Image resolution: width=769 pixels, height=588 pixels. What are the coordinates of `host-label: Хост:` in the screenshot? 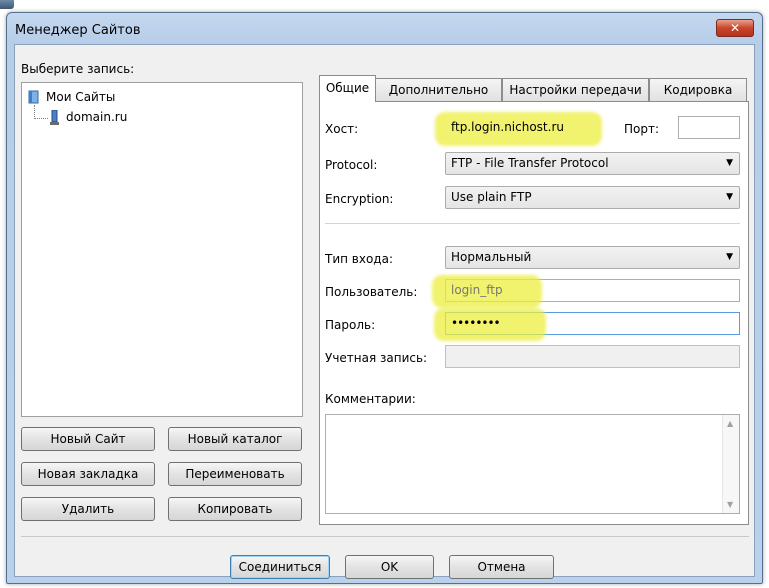 It's located at (342, 129).